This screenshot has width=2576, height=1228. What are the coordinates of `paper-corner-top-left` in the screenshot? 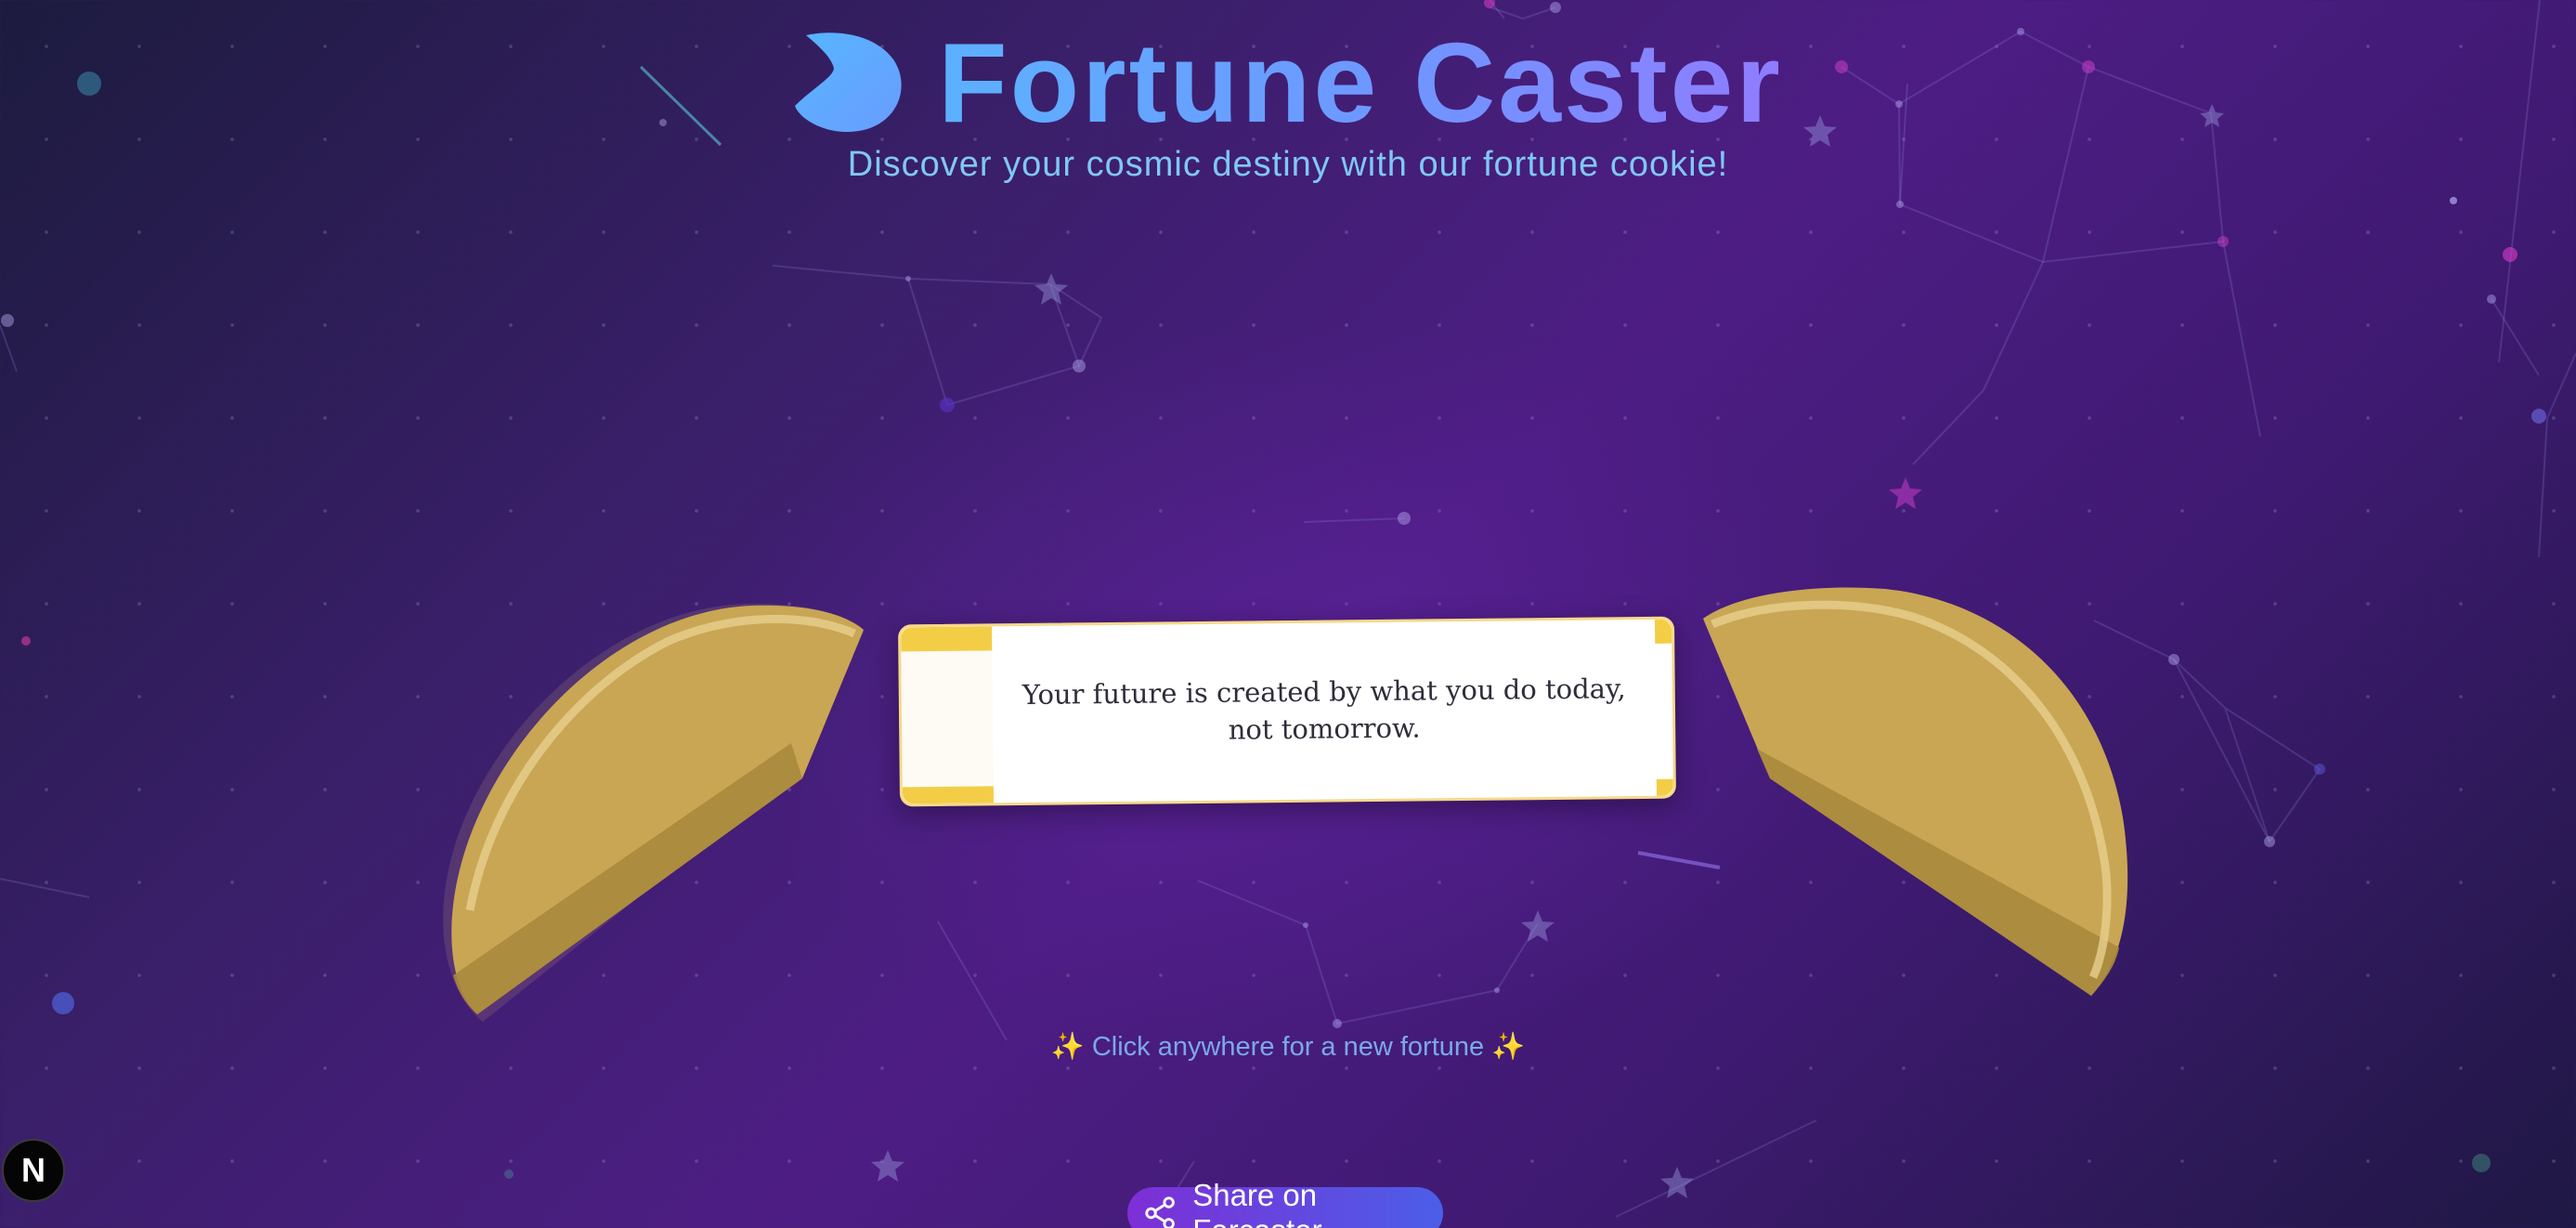 It's located at (947, 639).